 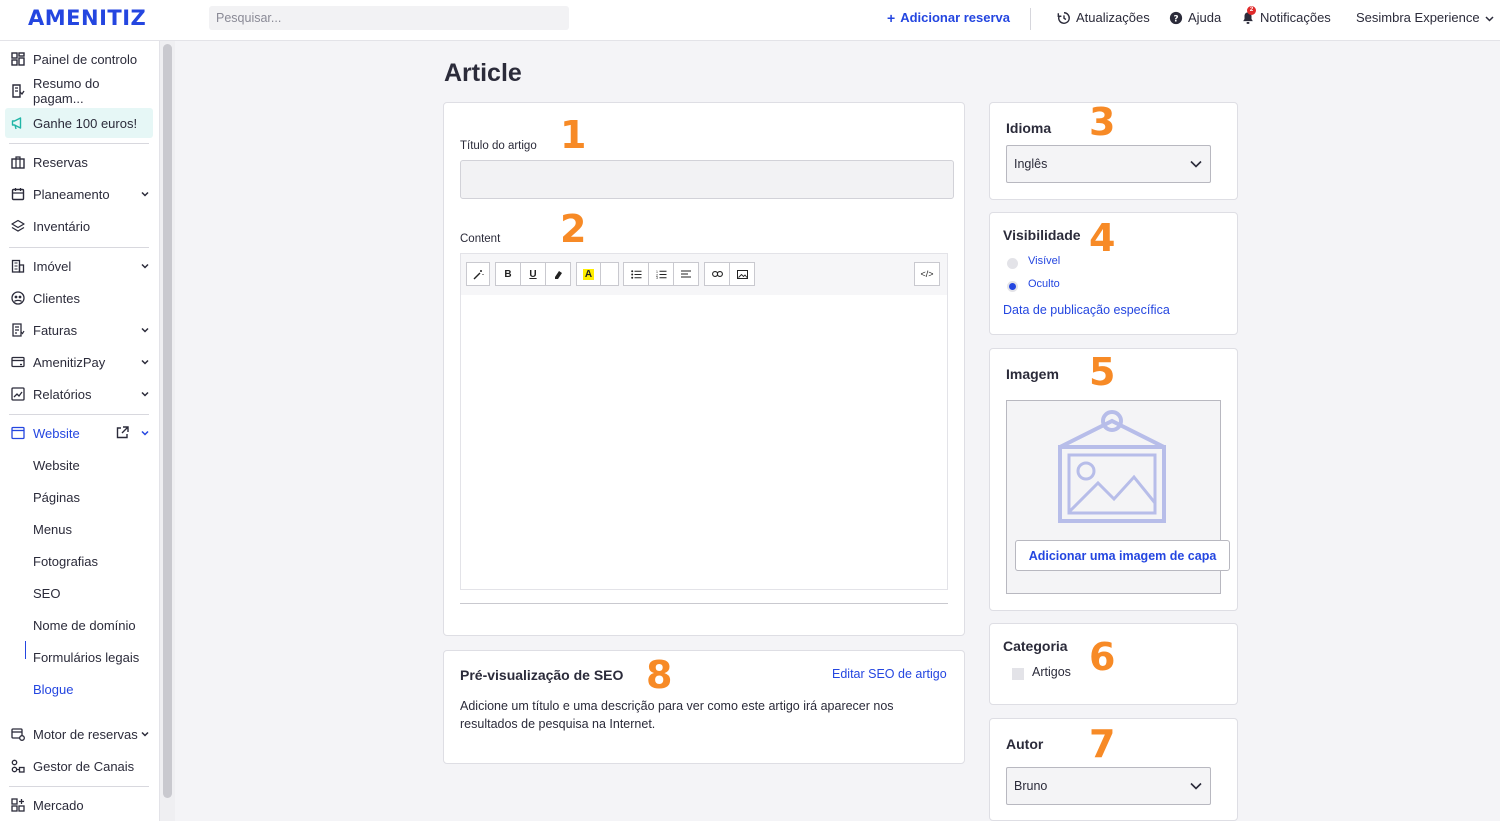 What do you see at coordinates (480, 239) in the screenshot?
I see `content-label: Content` at bounding box center [480, 239].